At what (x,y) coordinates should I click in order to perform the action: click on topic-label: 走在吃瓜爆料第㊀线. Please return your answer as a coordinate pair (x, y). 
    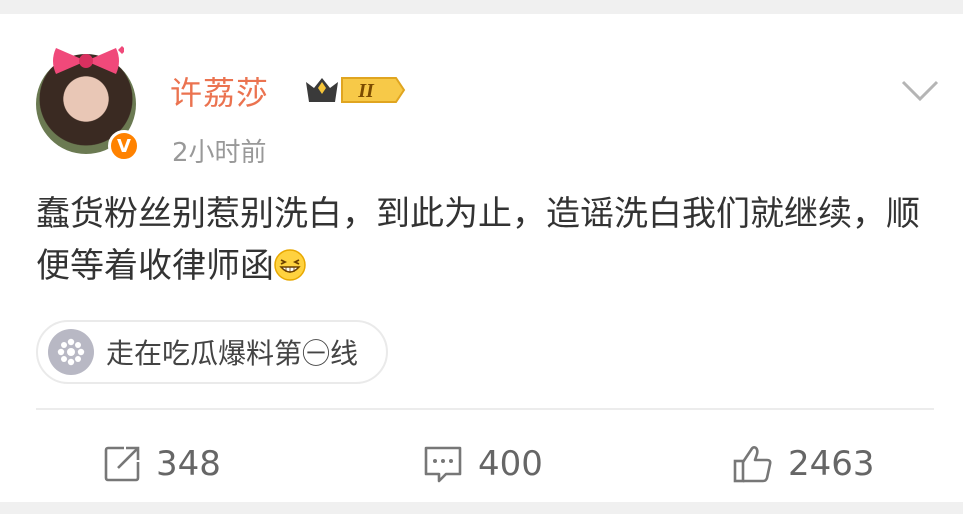
    Looking at the image, I should click on (232, 353).